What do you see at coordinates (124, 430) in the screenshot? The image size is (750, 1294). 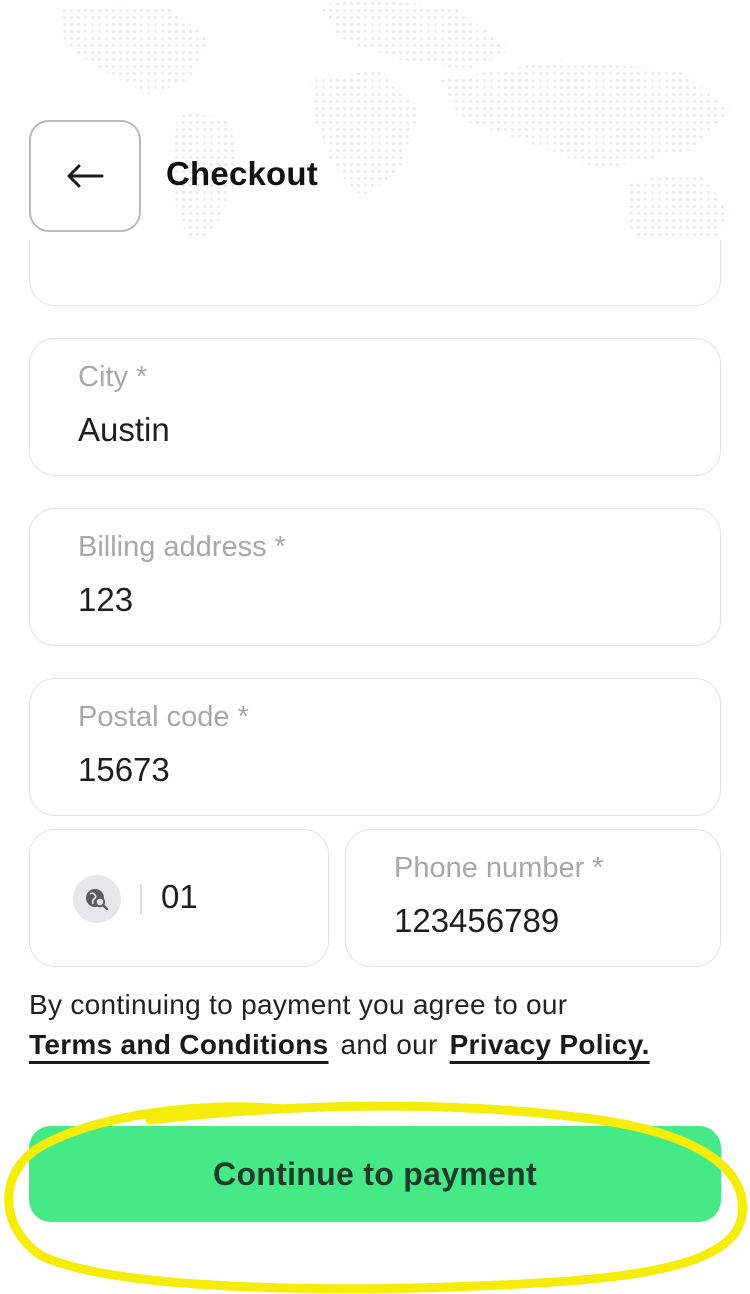 I see `city-input: Austin` at bounding box center [124, 430].